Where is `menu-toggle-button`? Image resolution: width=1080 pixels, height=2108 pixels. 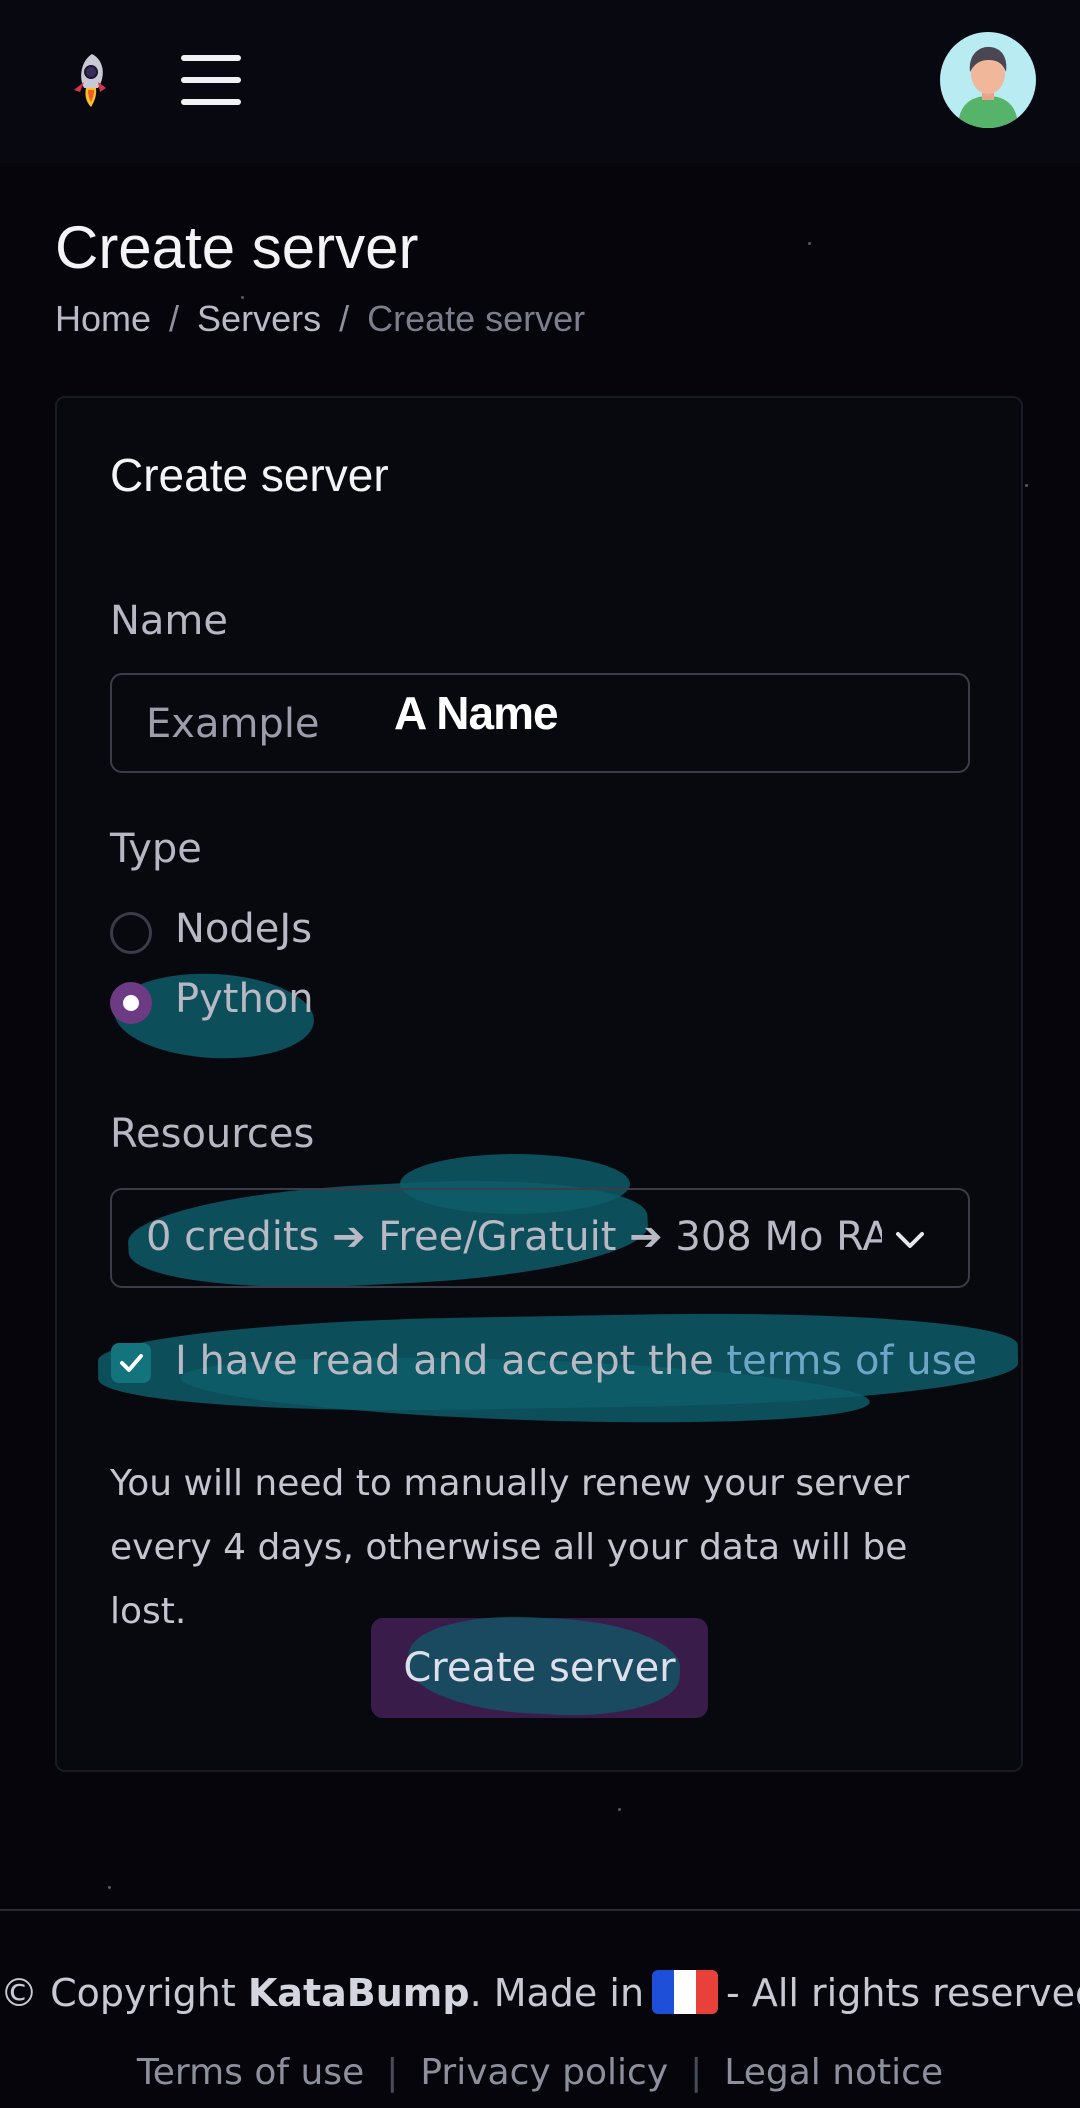
menu-toggle-button is located at coordinates (211, 80).